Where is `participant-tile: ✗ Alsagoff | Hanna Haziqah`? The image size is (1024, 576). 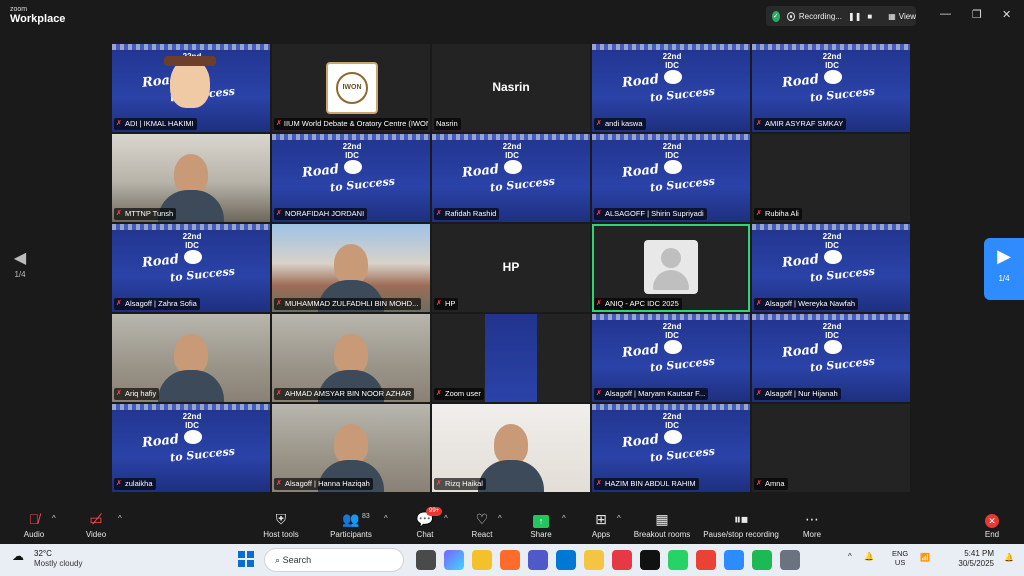 participant-tile: ✗ Alsagoff | Hanna Haziqah is located at coordinates (351, 448).